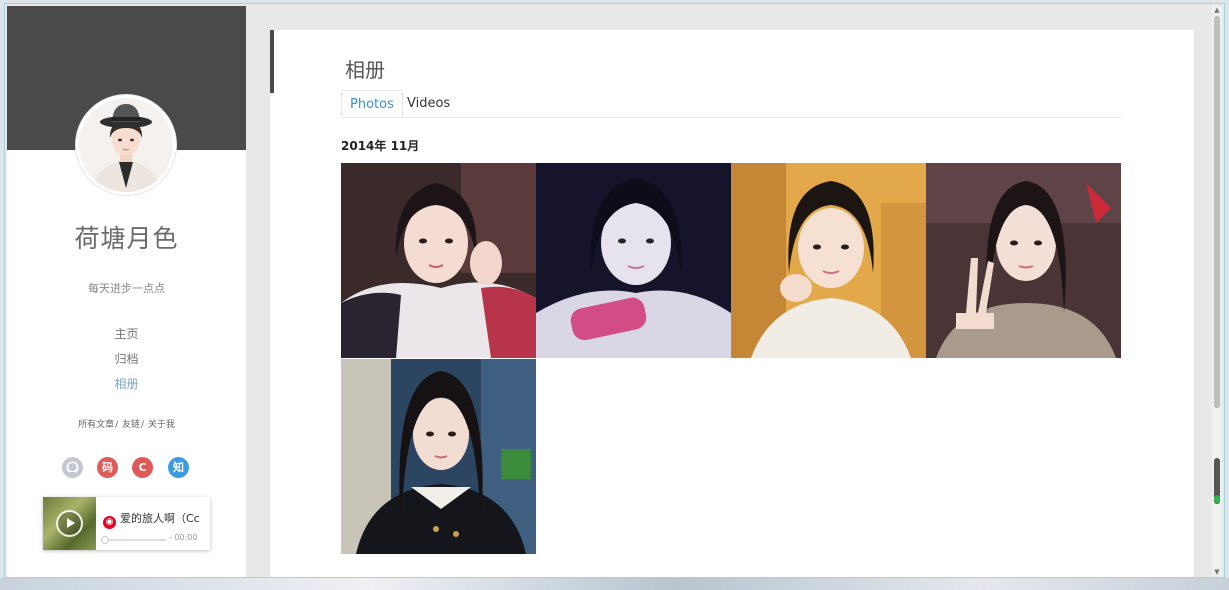 The height and width of the screenshot is (590, 1229). What do you see at coordinates (614, 584) in the screenshot?
I see `desktop-background` at bounding box center [614, 584].